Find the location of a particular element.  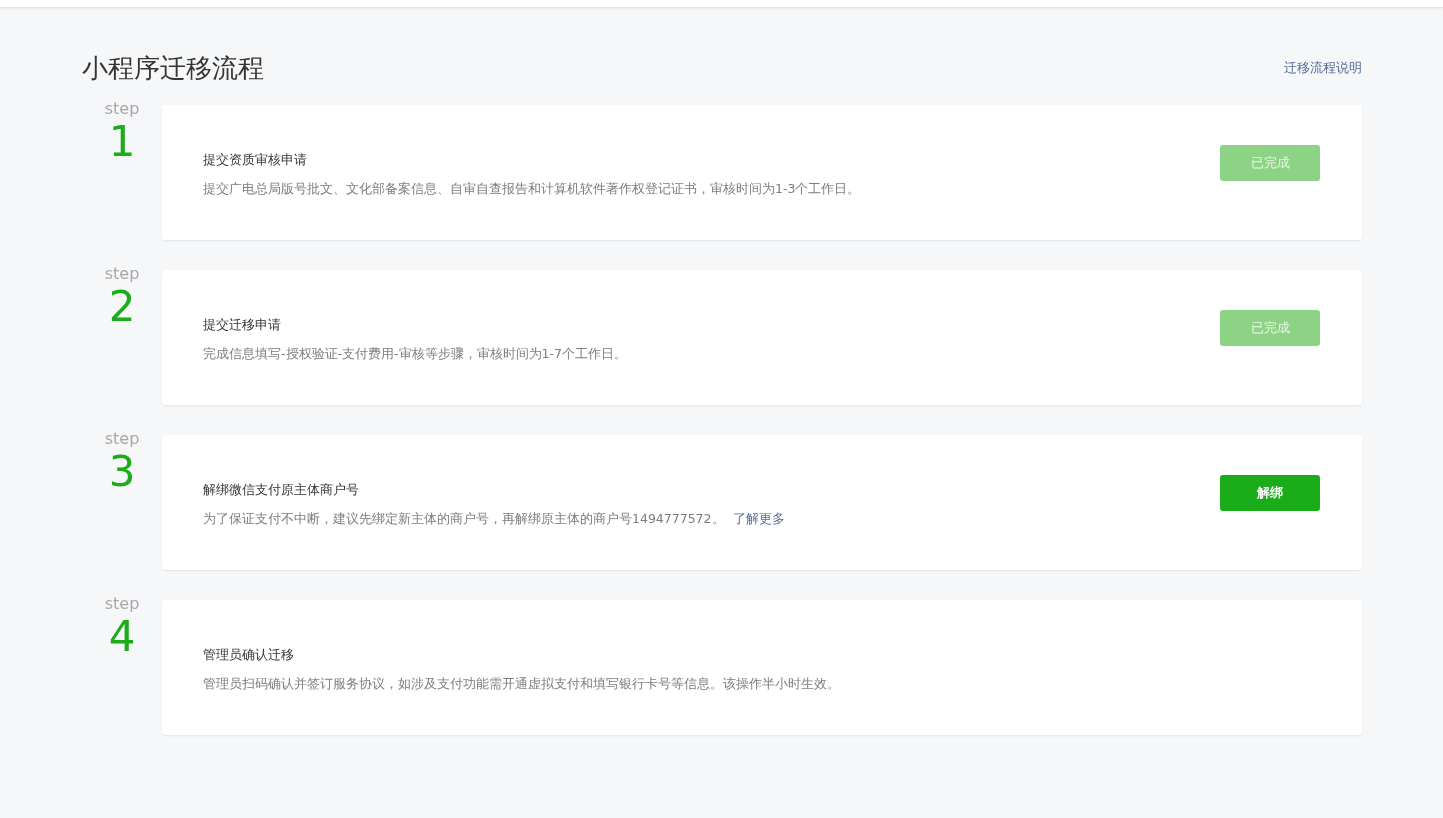

step-description: 完成信息填写-授权验证-支付费用-审核等步骤，审核时间为1-7个工作日。 is located at coordinates (415, 354).